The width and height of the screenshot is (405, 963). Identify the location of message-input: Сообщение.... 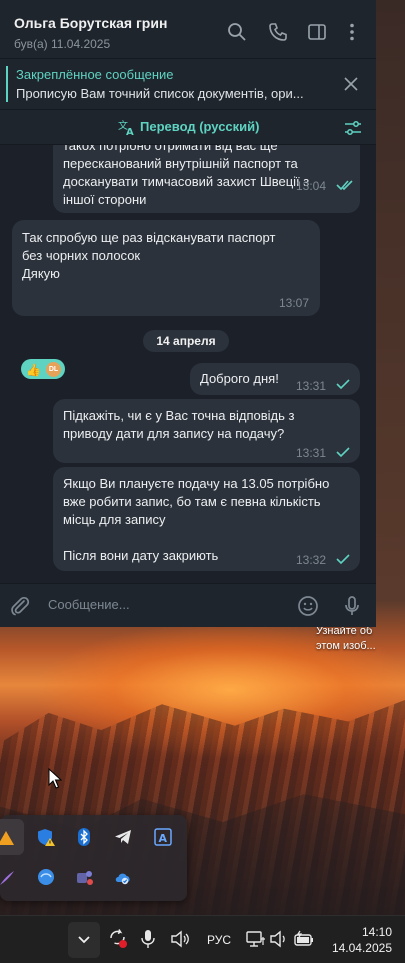
(89, 604).